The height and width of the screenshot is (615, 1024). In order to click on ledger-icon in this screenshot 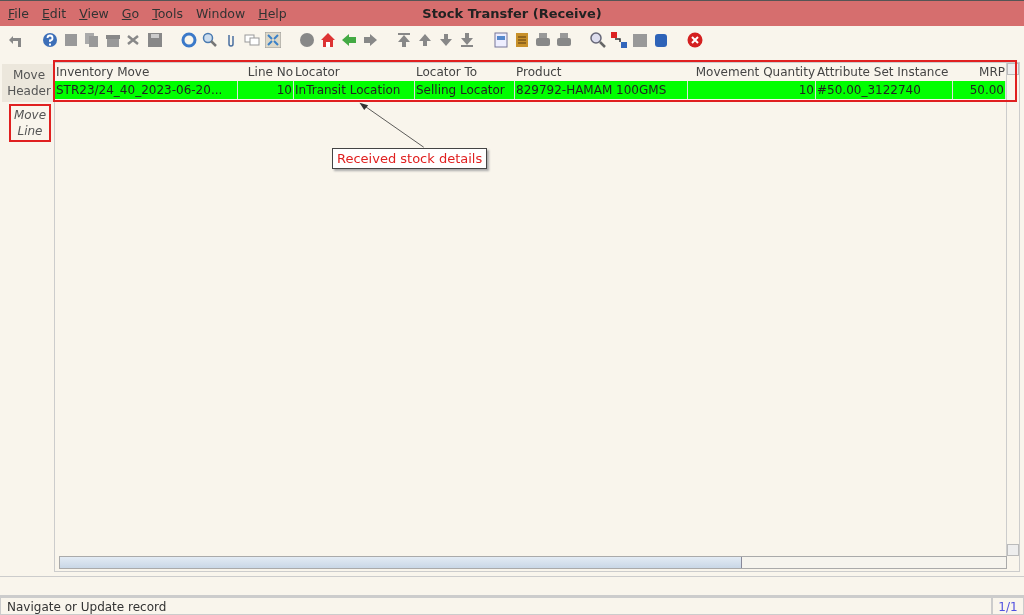, I will do `click(522, 40)`.